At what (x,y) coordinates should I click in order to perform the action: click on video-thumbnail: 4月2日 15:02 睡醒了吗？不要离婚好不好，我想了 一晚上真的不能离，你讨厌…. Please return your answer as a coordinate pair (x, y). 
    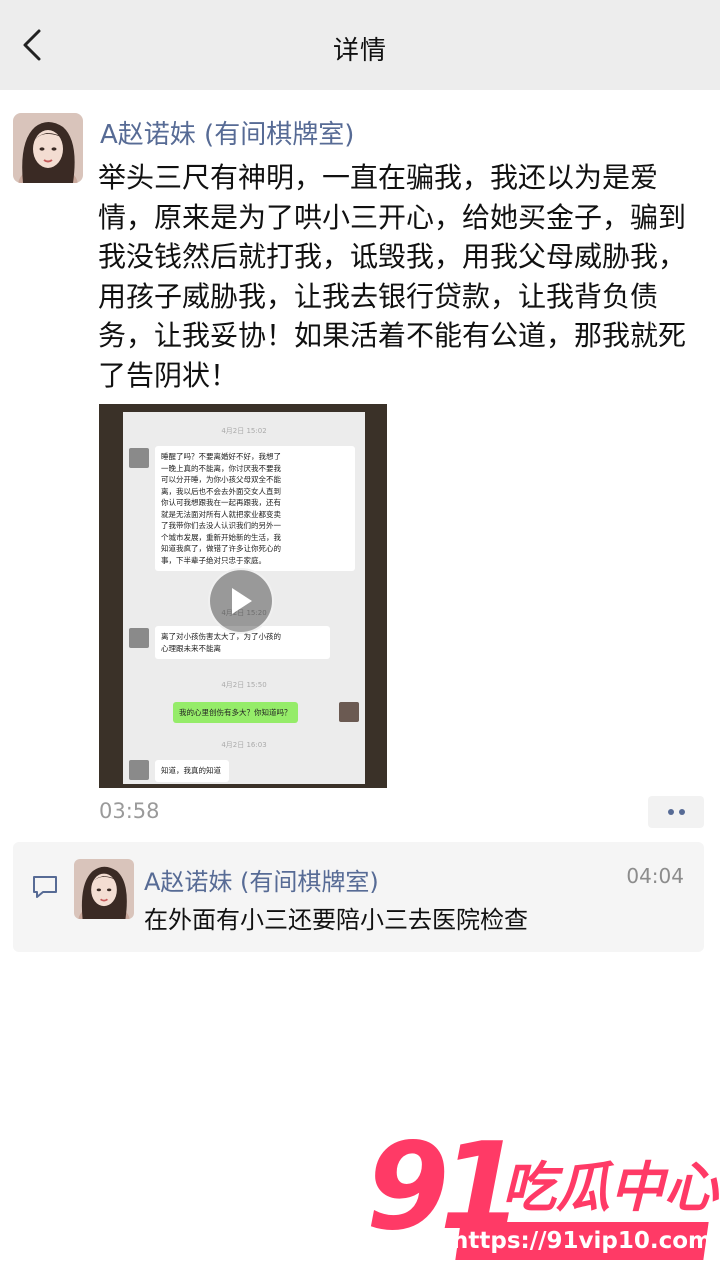
    Looking at the image, I should click on (243, 596).